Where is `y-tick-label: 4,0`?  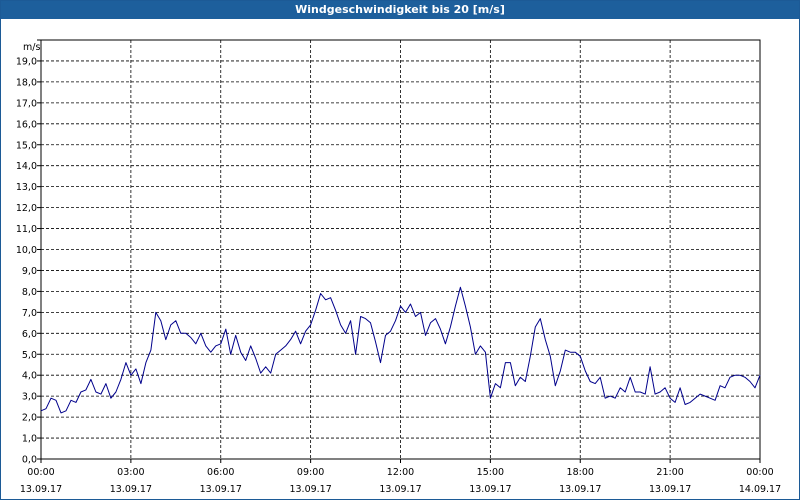 y-tick-label: 4,0 is located at coordinates (29, 376).